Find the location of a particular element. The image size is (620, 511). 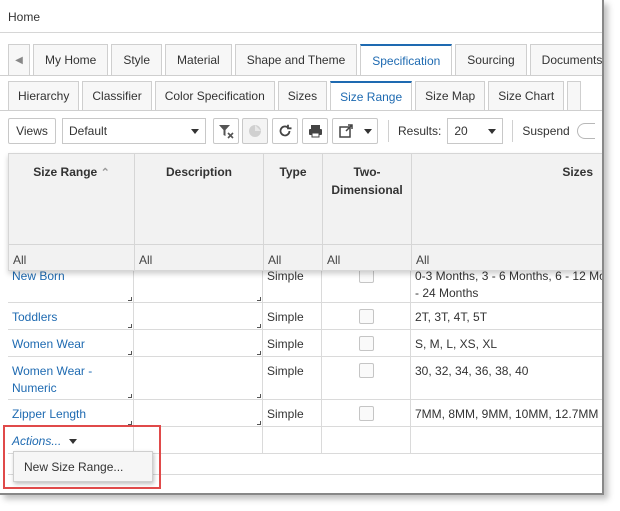

view-select-value: Default is located at coordinates (88, 131).